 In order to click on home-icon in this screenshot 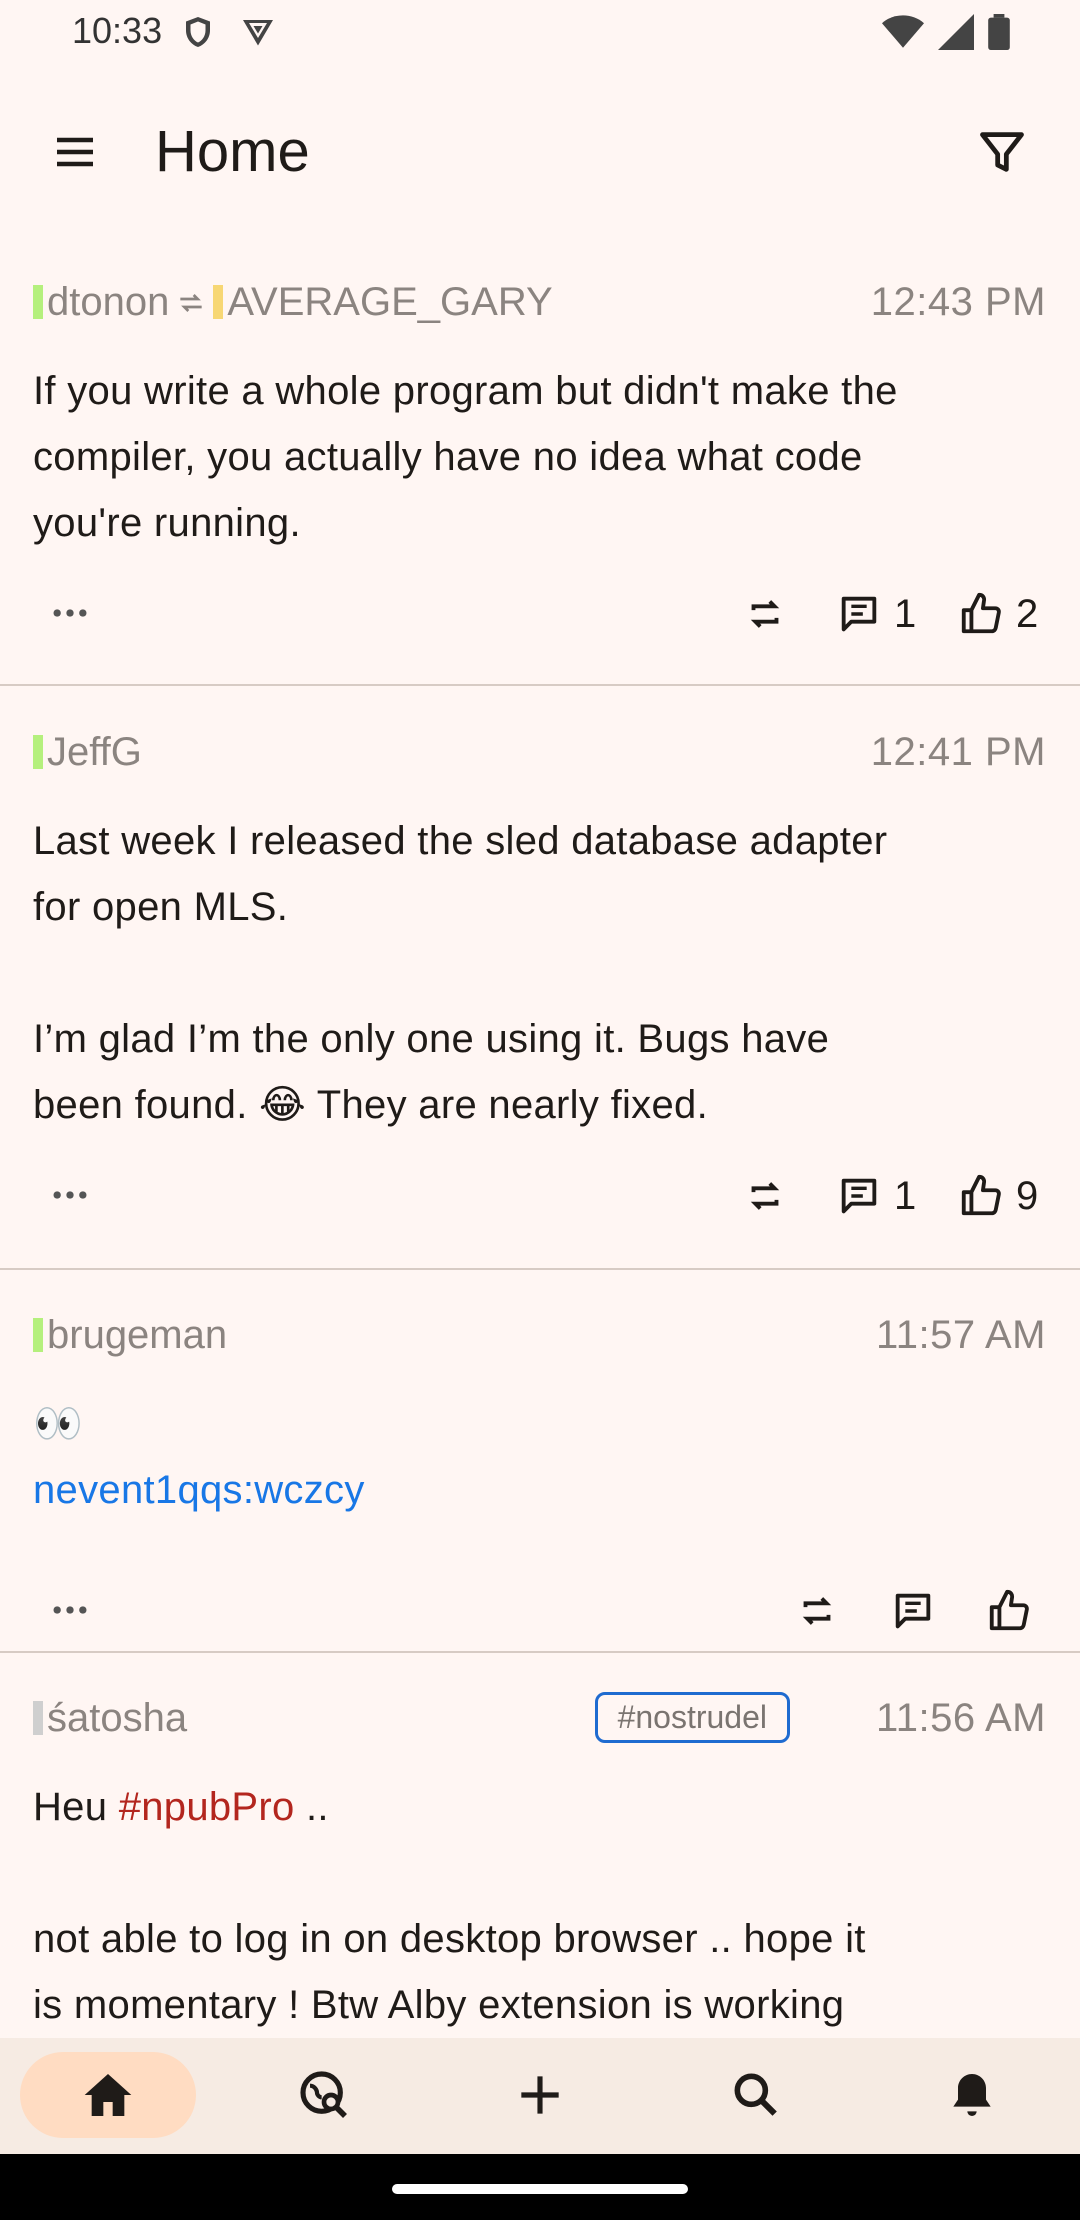, I will do `click(108, 2095)`.